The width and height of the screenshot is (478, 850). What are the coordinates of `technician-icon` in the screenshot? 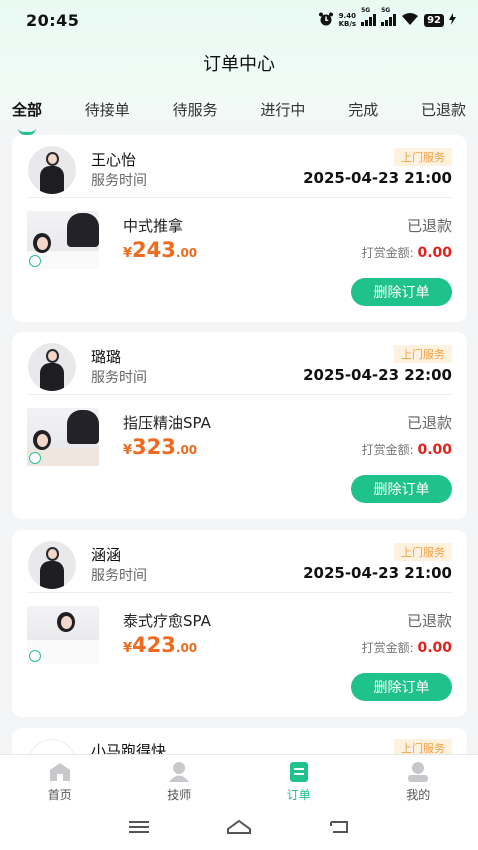 It's located at (179, 772).